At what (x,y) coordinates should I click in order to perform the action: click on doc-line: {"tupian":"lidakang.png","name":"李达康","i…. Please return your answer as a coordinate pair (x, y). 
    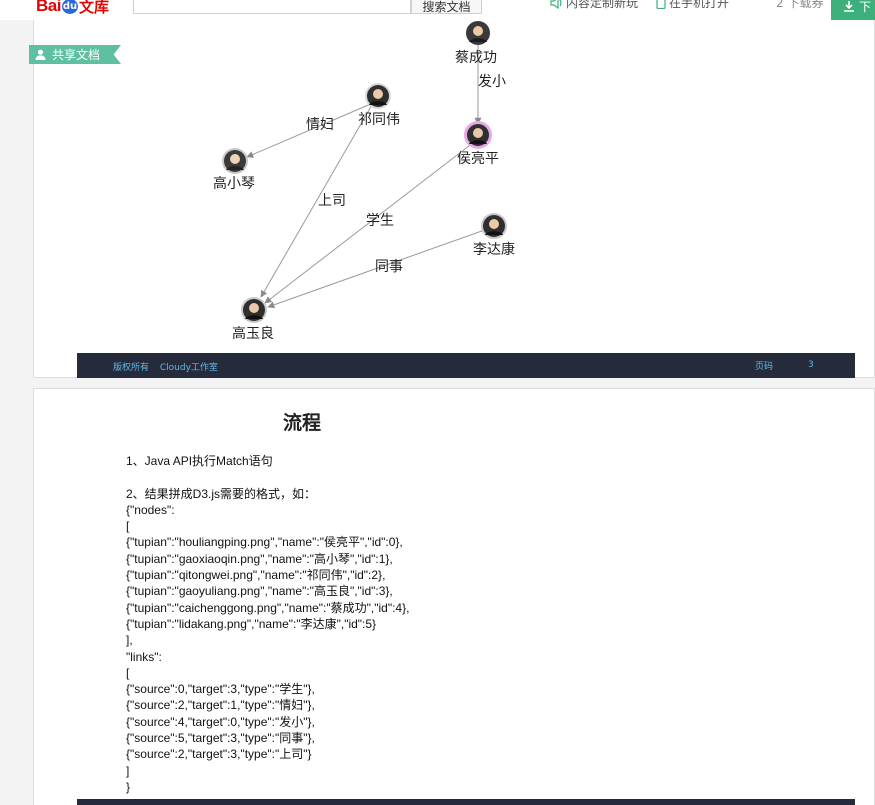
    Looking at the image, I should click on (251, 623).